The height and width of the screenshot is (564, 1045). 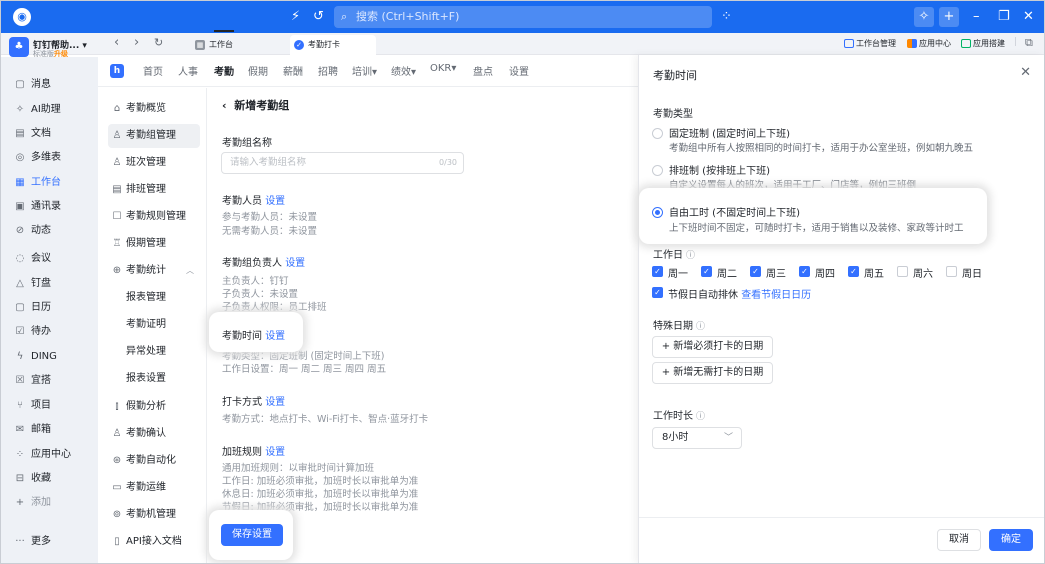 I want to click on sidebar-item-meeting: ◌ 会议, so click(x=32, y=259).